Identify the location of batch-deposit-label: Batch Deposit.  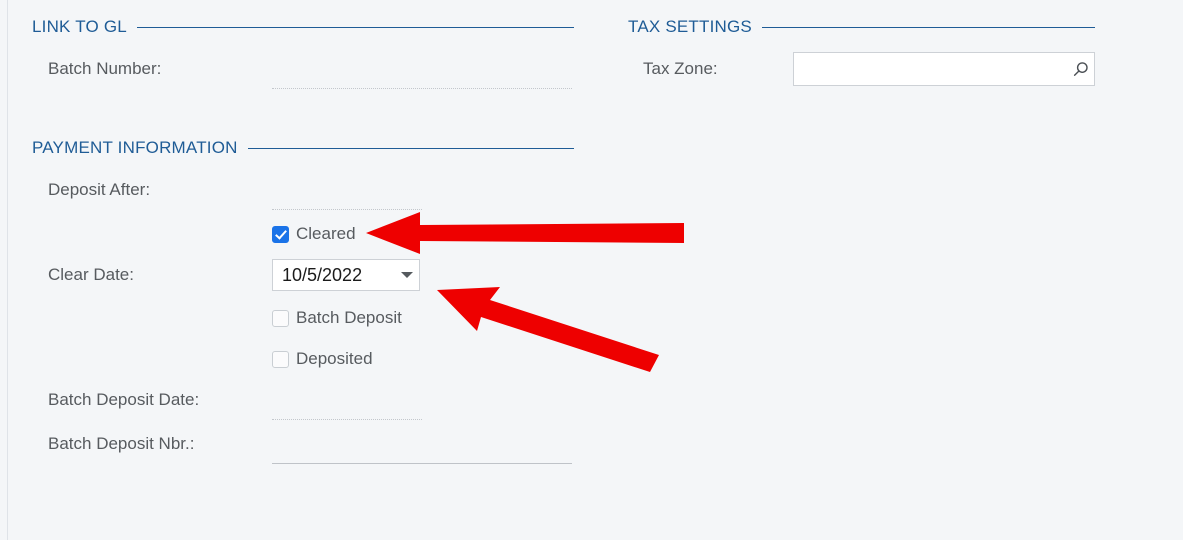
(349, 317).